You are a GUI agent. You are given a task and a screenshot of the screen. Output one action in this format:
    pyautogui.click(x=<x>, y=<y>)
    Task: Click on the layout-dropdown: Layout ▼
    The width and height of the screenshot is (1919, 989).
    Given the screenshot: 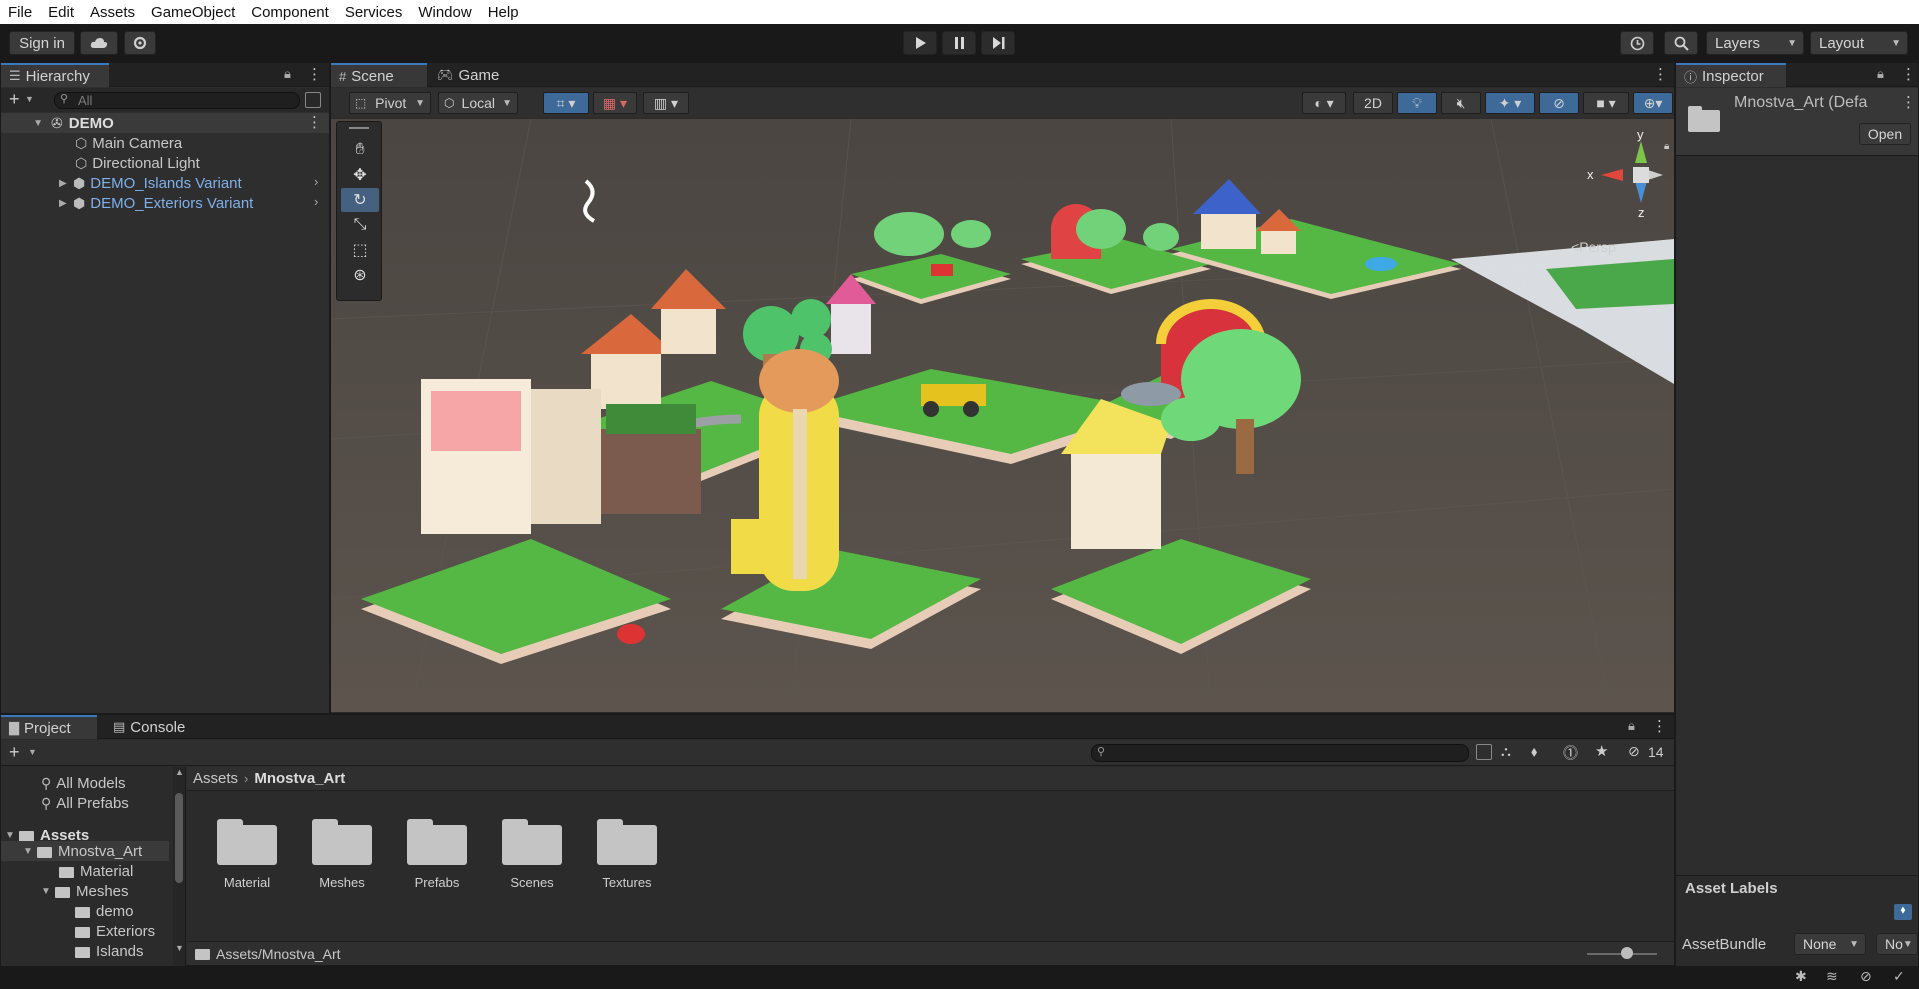 What is the action you would take?
    pyautogui.click(x=1859, y=43)
    